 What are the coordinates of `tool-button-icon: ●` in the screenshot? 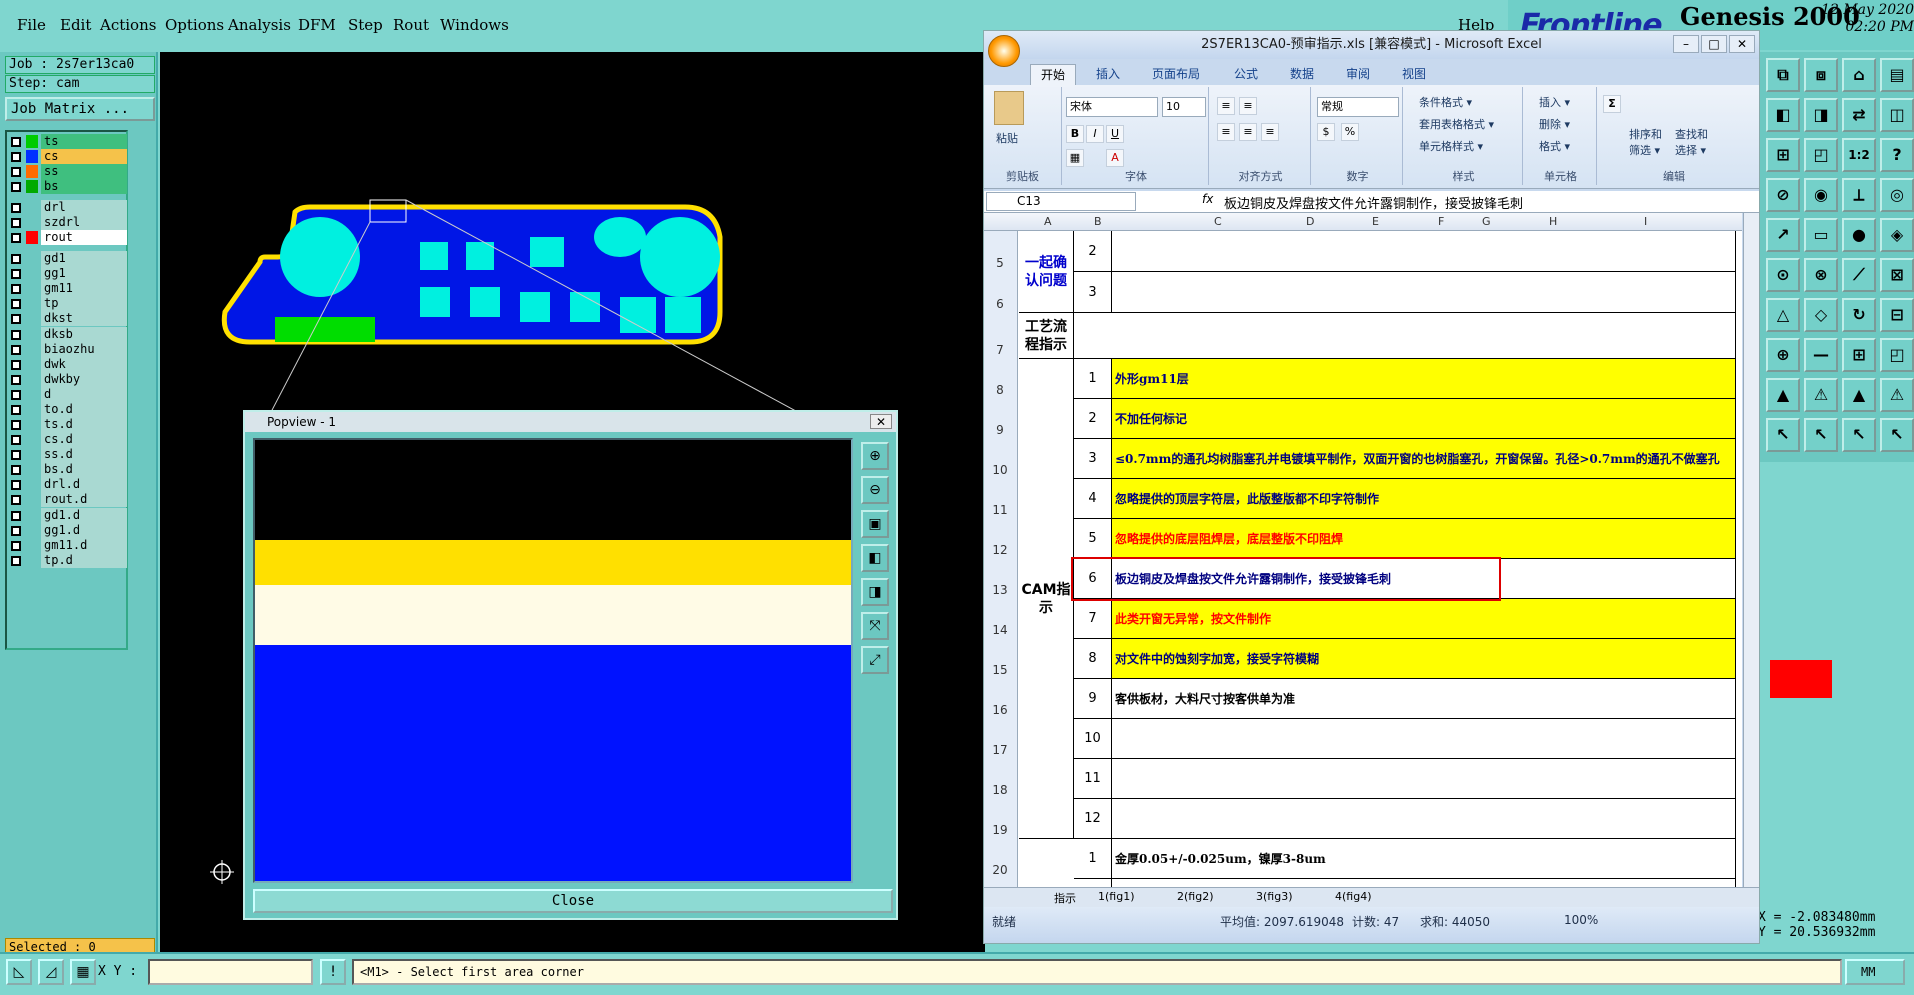 It's located at (1859, 235).